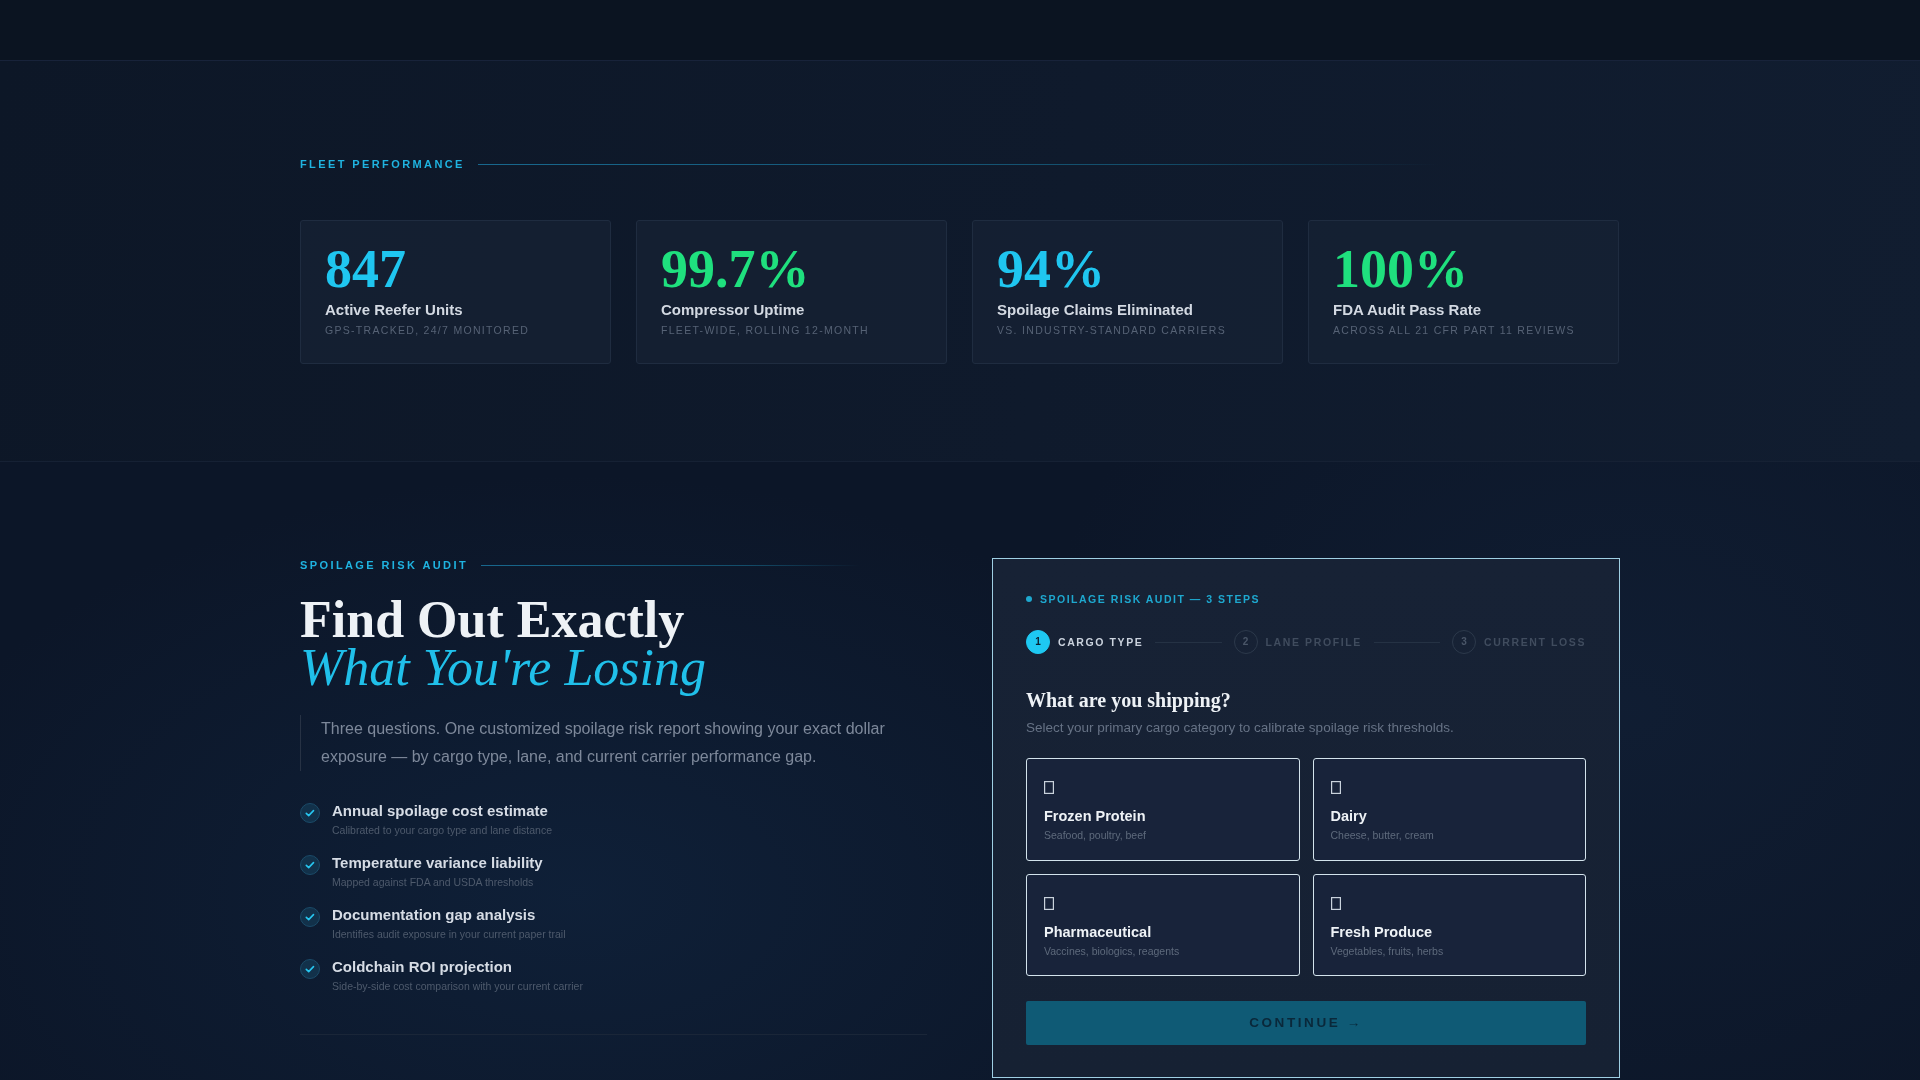 Image resolution: width=1920 pixels, height=1080 pixels. What do you see at coordinates (394, 310) in the screenshot?
I see `stat-label: Active Reefer Units` at bounding box center [394, 310].